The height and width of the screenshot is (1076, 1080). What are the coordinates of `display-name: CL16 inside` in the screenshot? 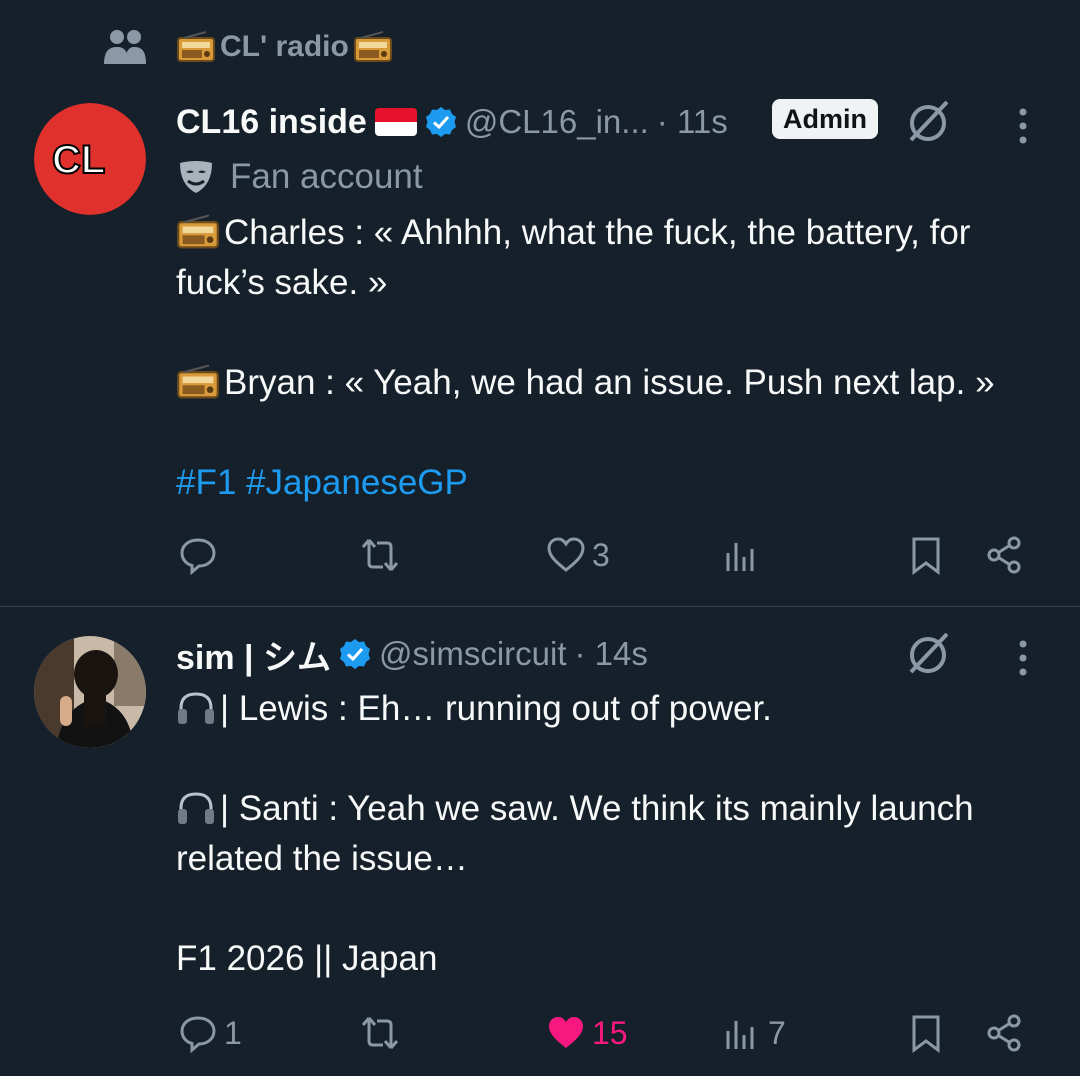 It's located at (271, 122).